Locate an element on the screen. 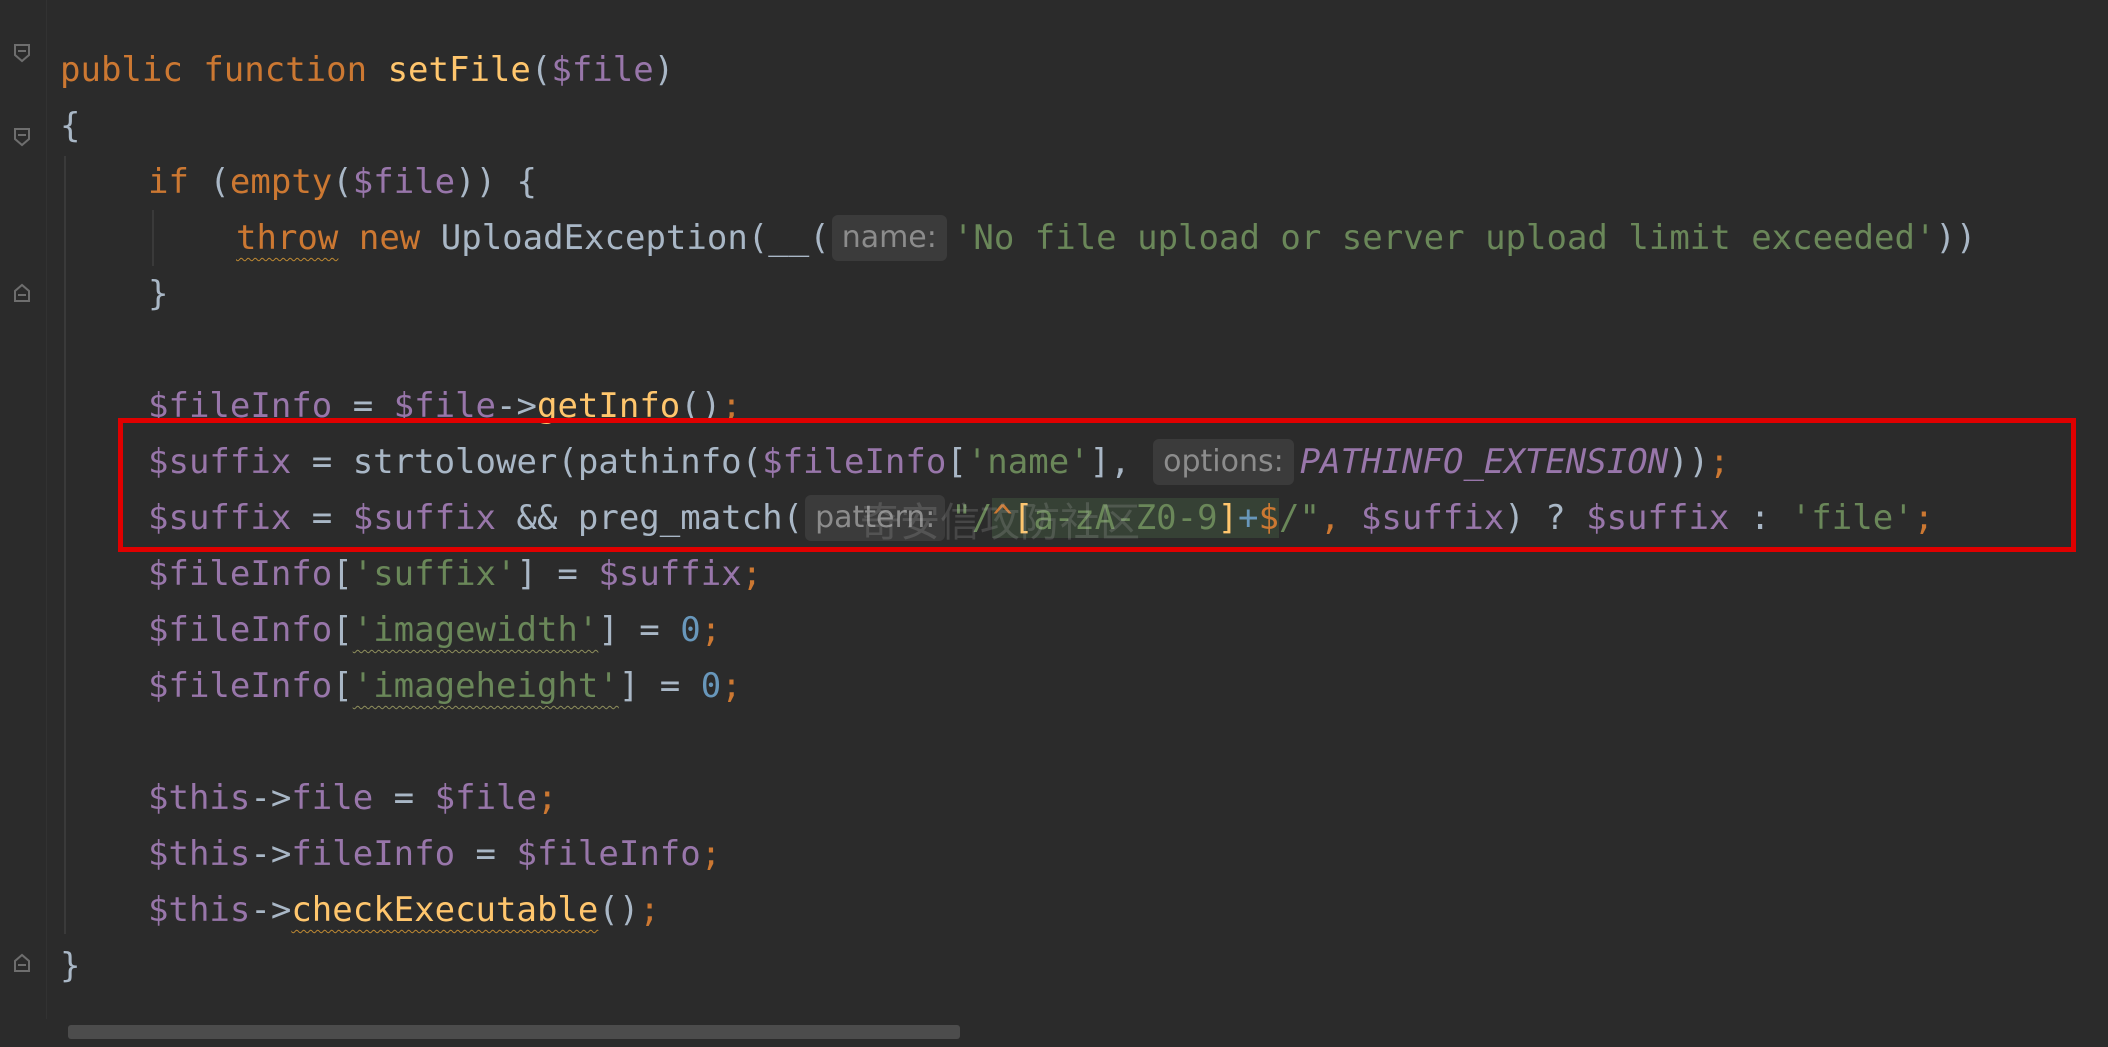 The height and width of the screenshot is (1047, 2108). call-parens: () is located at coordinates (619, 910).